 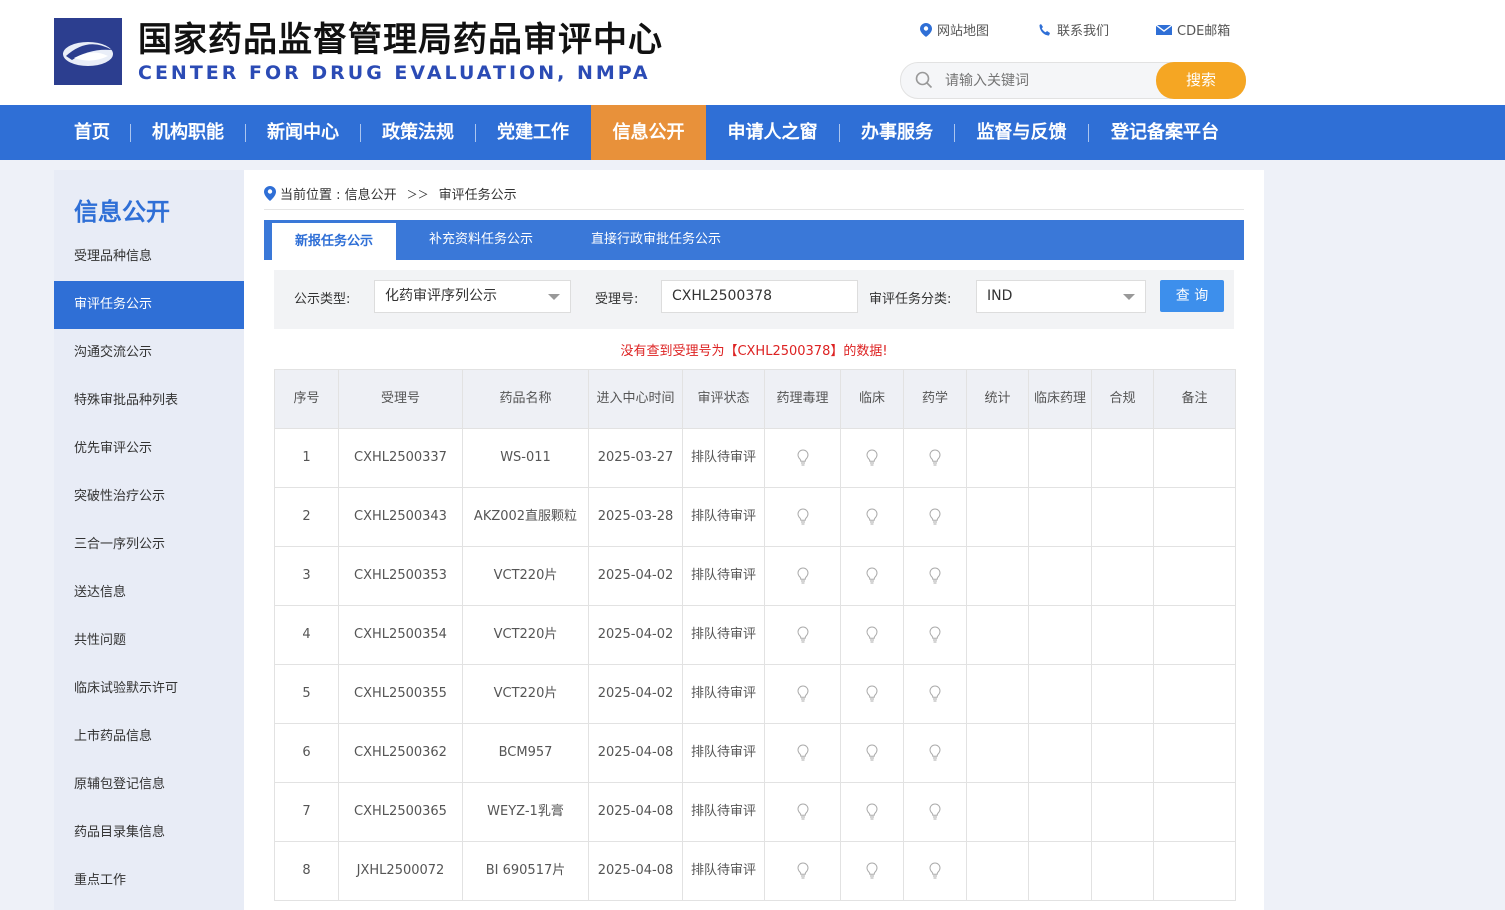 What do you see at coordinates (303, 132) in the screenshot?
I see `nav-news: 新闻中心` at bounding box center [303, 132].